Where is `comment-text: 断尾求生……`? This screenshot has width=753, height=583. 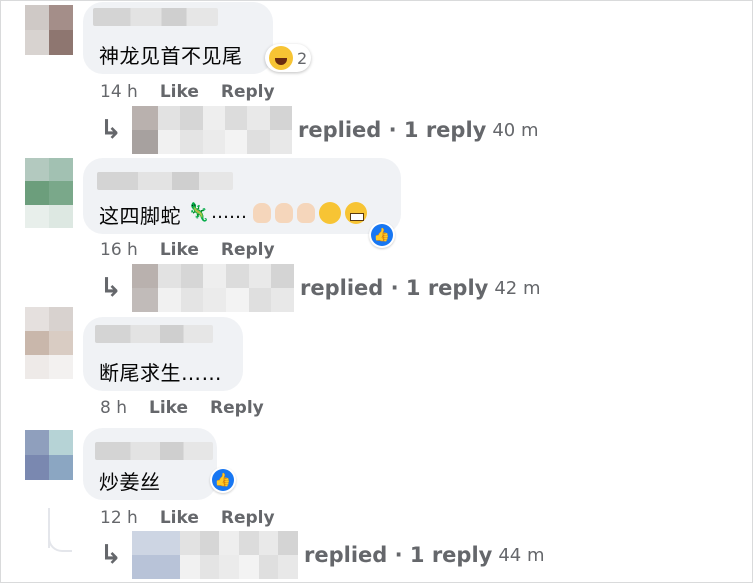
comment-text: 断尾求生…… is located at coordinates (160, 373).